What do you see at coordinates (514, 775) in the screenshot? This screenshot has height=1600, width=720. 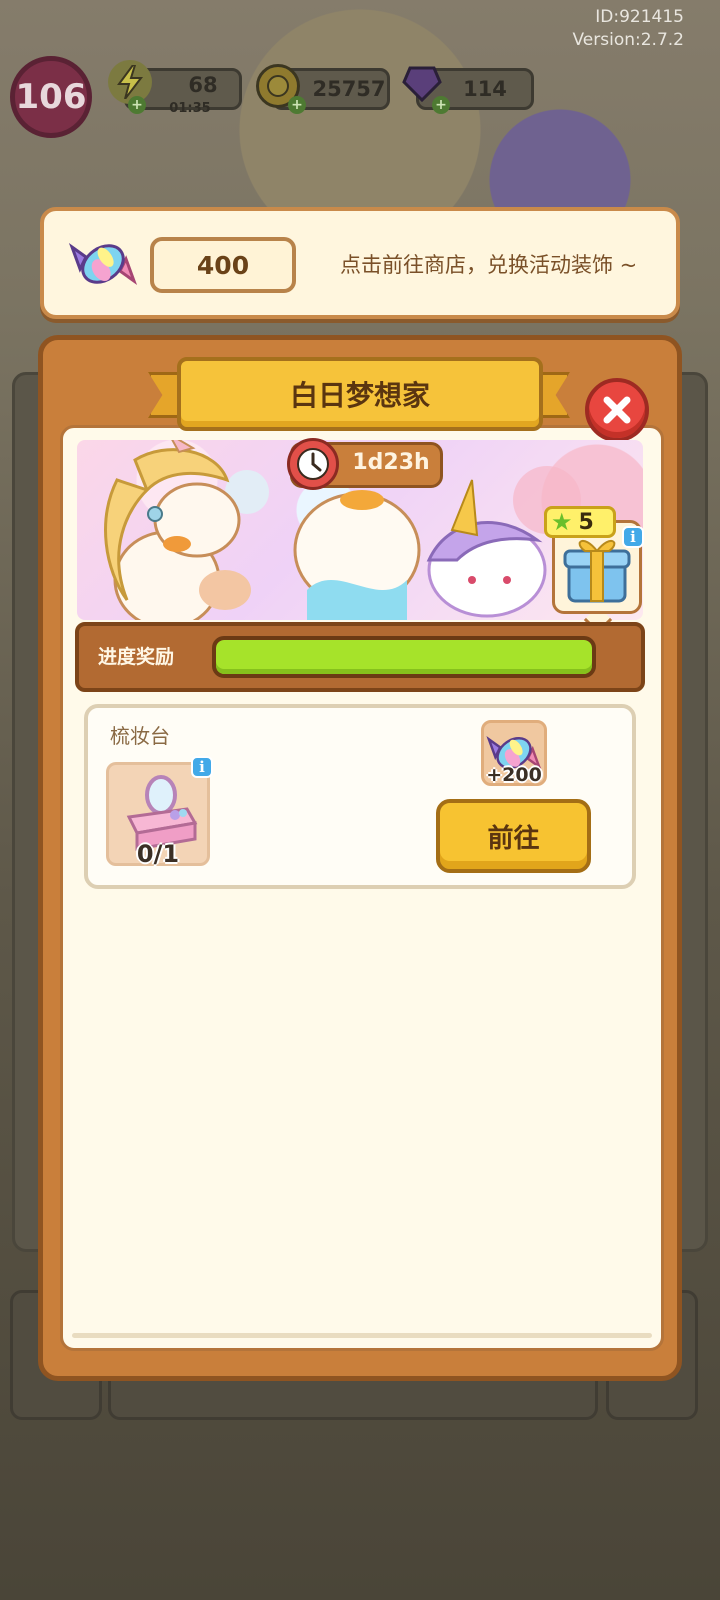 I see `task-reward-amount: +200` at bounding box center [514, 775].